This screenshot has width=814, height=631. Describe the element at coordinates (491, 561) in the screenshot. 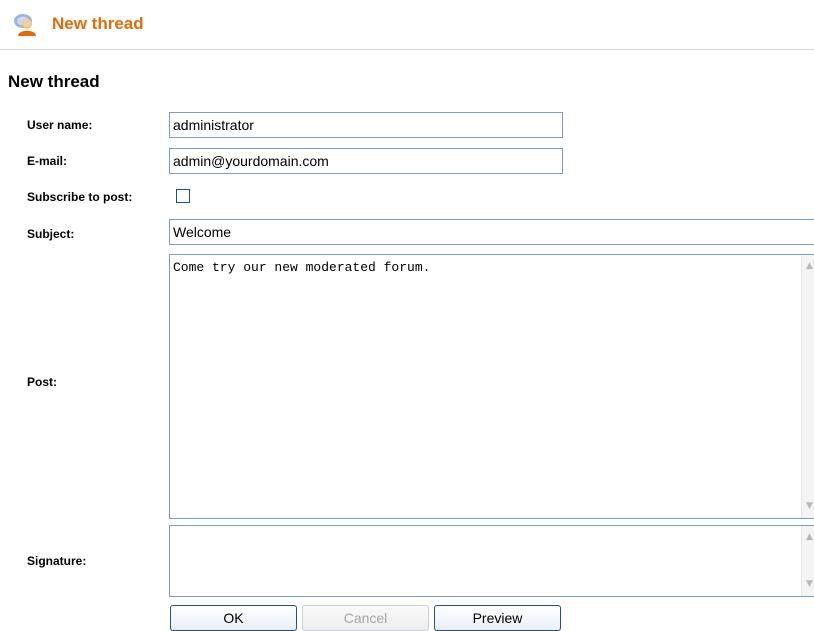

I see `signature-textarea: ▲ ▼` at that location.